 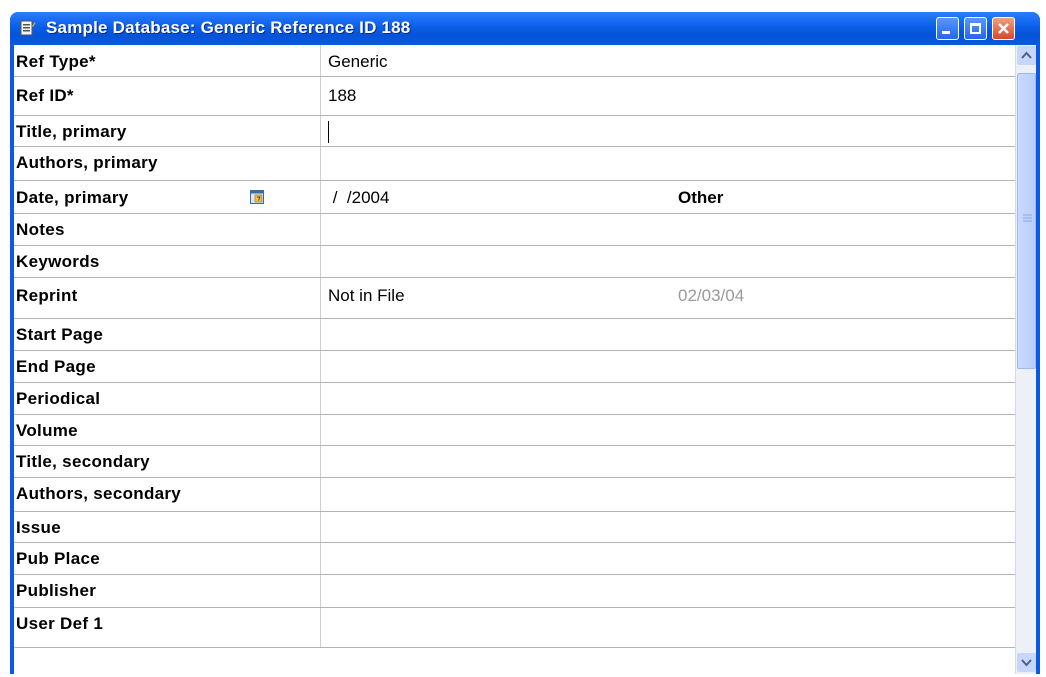 I want to click on date-other-label: Other, so click(x=701, y=197).